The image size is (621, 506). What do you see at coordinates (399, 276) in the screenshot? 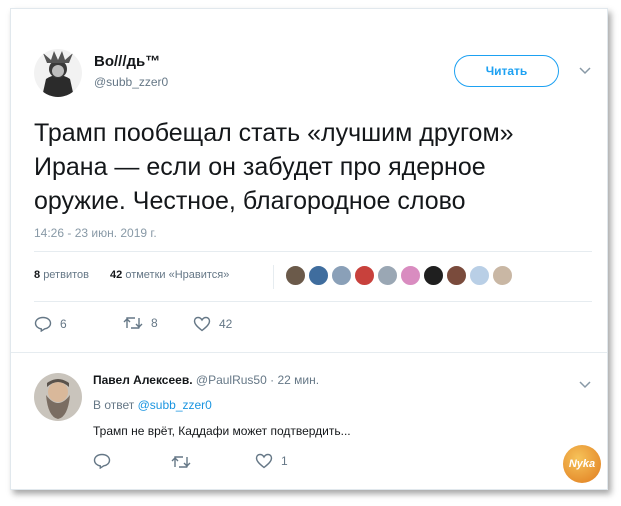
I see `liker-avatars` at bounding box center [399, 276].